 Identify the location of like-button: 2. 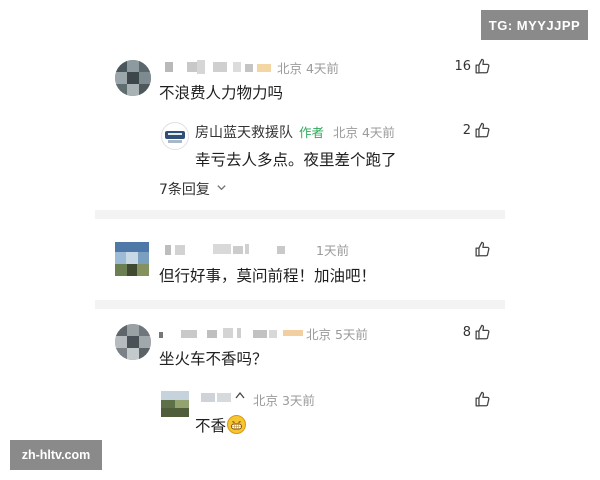
(477, 130).